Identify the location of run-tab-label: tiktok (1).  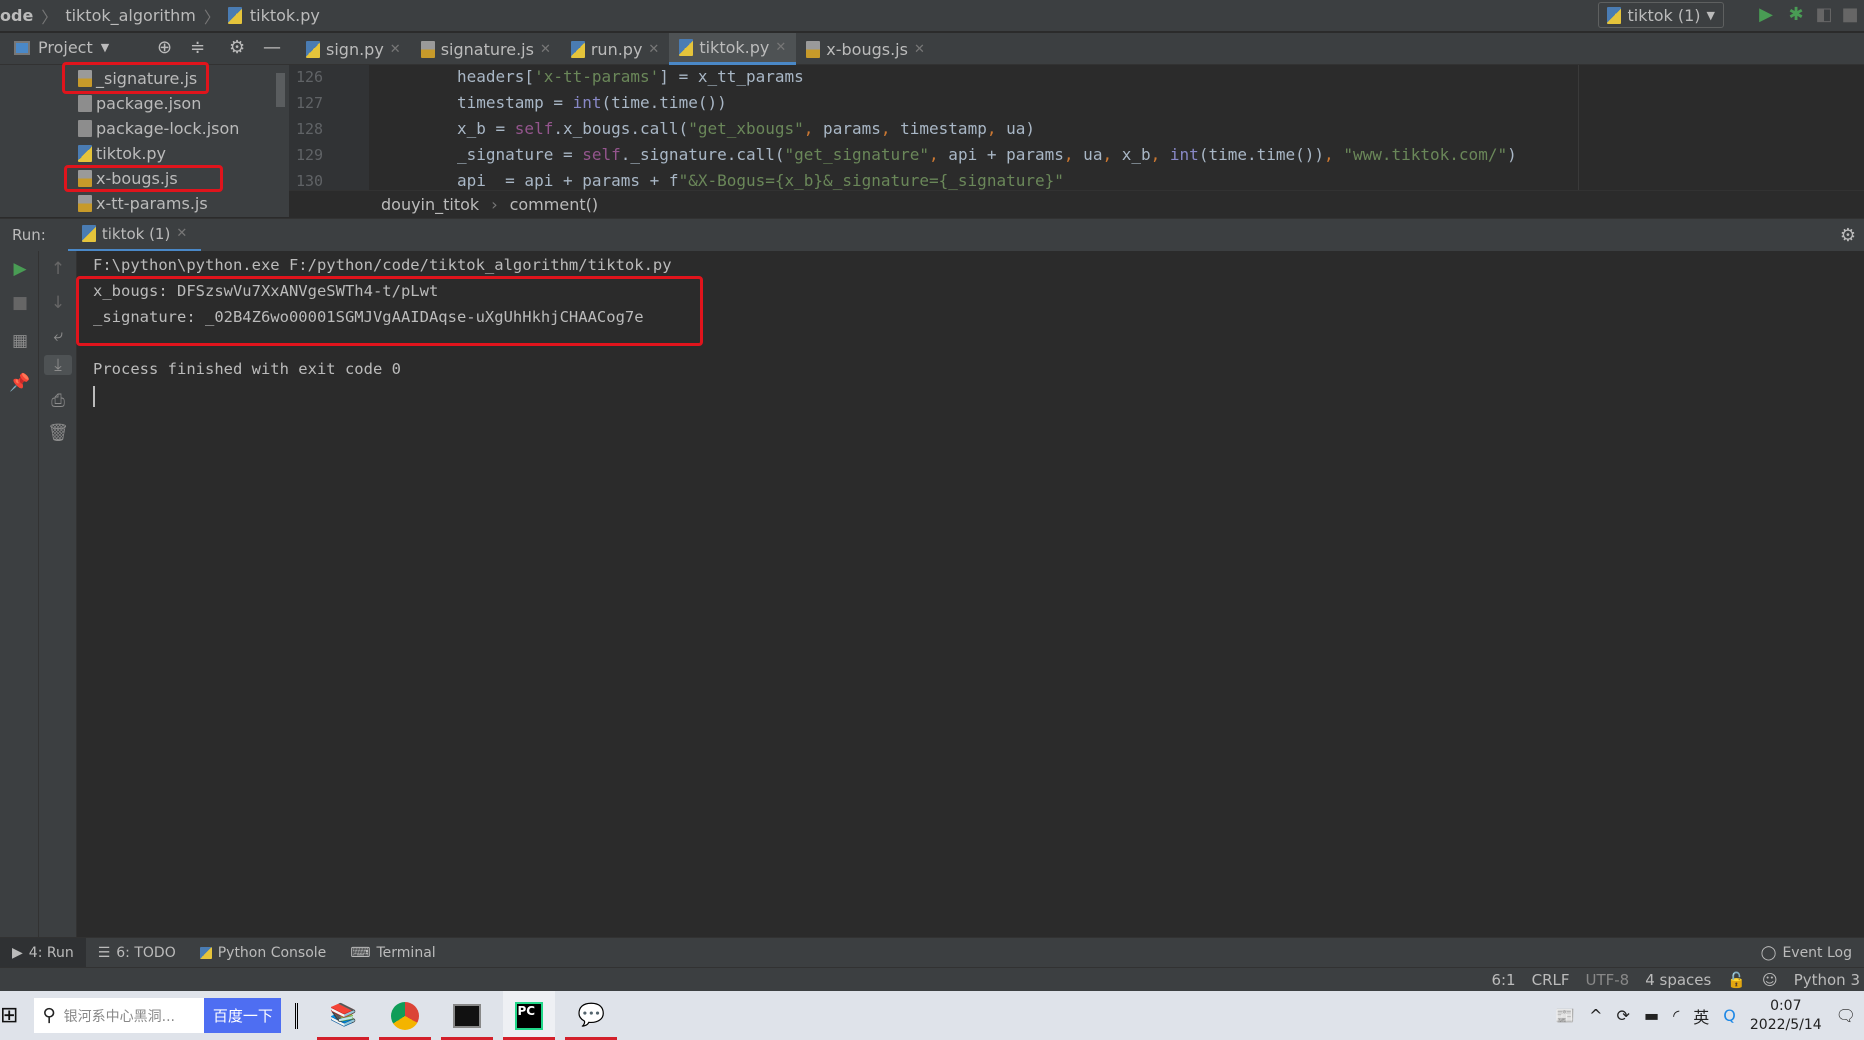
(136, 233).